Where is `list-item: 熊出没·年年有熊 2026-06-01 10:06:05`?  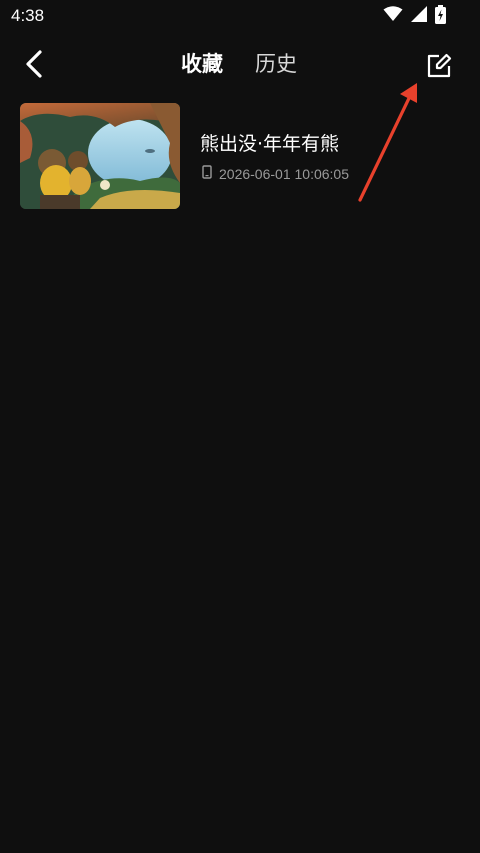
list-item: 熊出没·年年有熊 2026-06-01 10:06:05 is located at coordinates (240, 156).